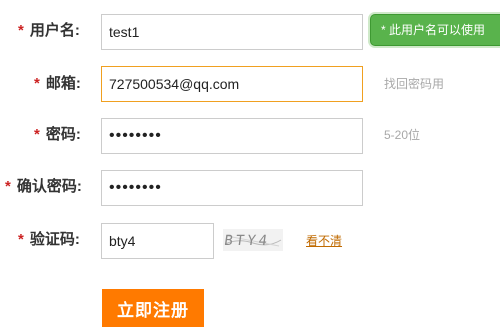 The height and width of the screenshot is (327, 500). I want to click on captcha-text: BTY4, so click(247, 241).